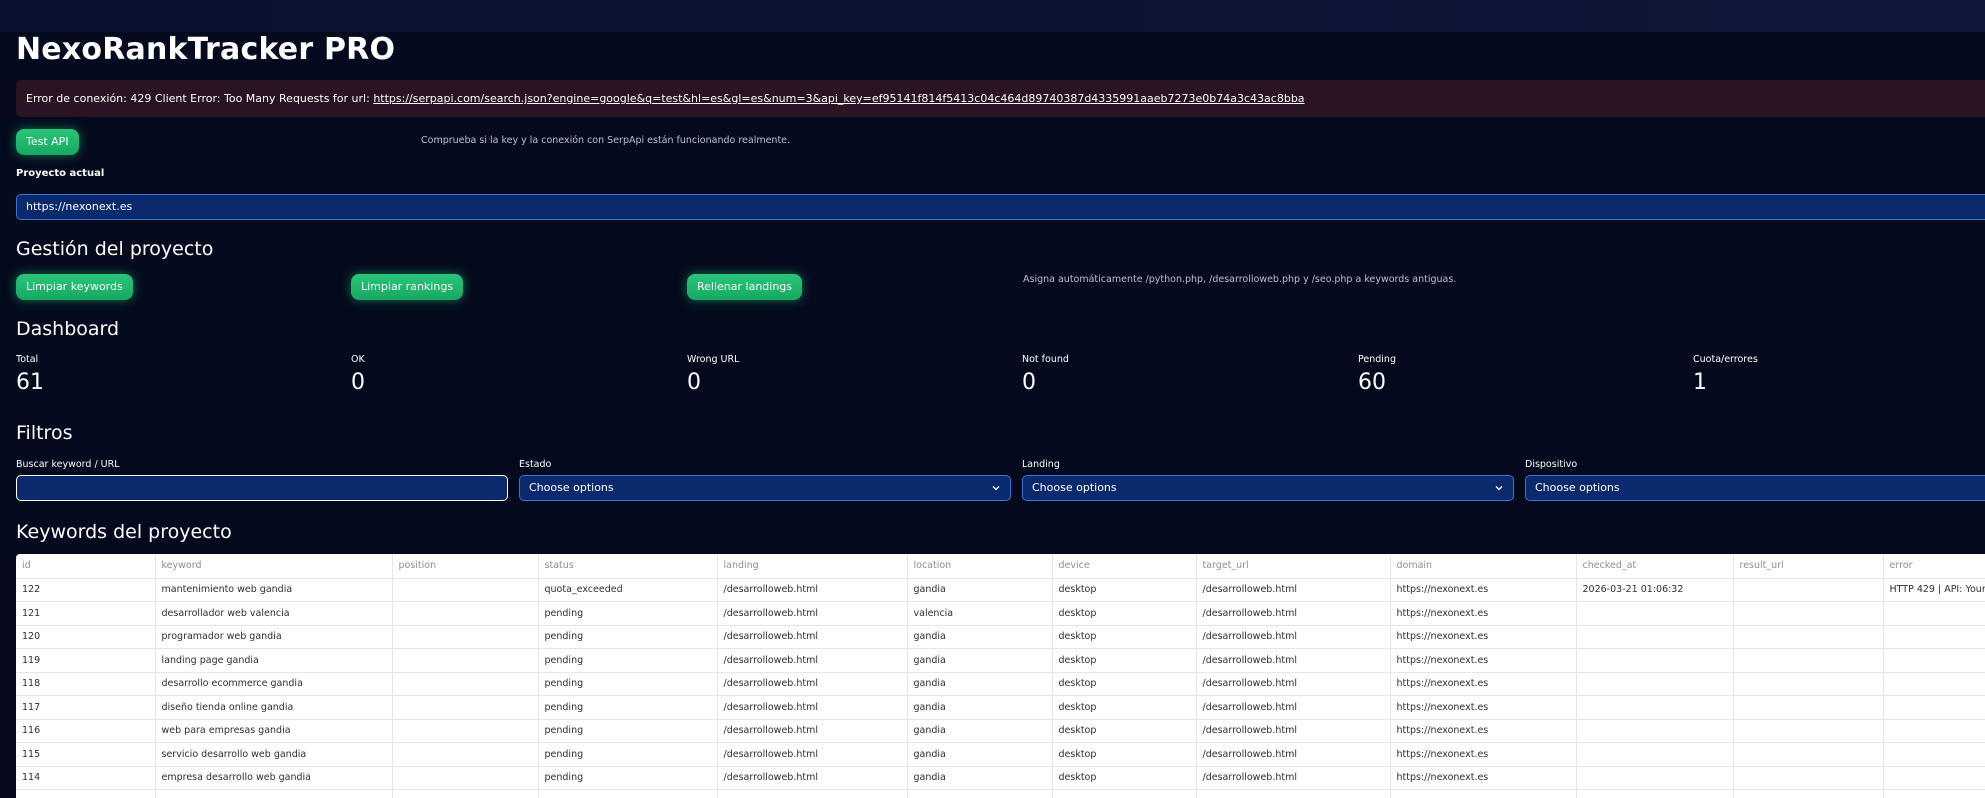  What do you see at coordinates (274, 637) in the screenshot?
I see `table-cell-keyword: programador web gandia` at bounding box center [274, 637].